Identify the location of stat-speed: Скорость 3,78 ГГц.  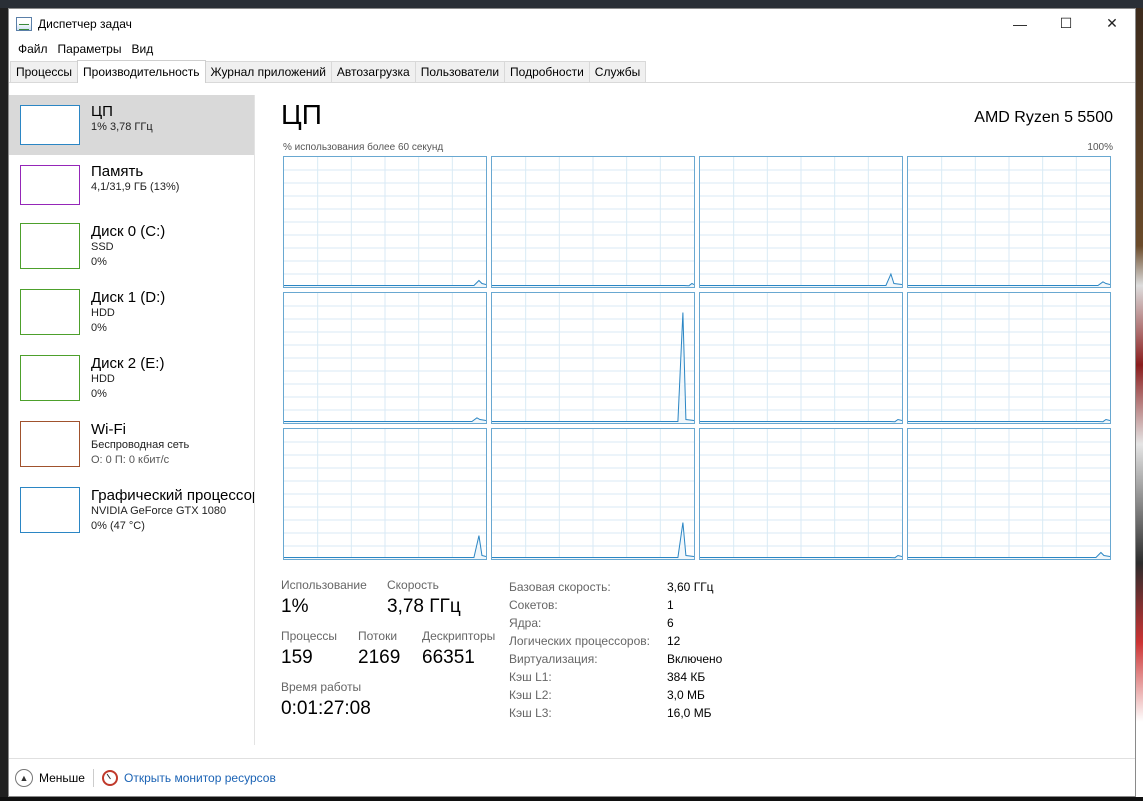
(424, 598).